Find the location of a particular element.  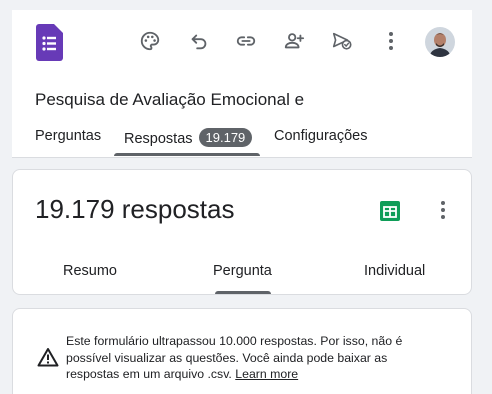

subtab-summary: Resumo is located at coordinates (90, 271).